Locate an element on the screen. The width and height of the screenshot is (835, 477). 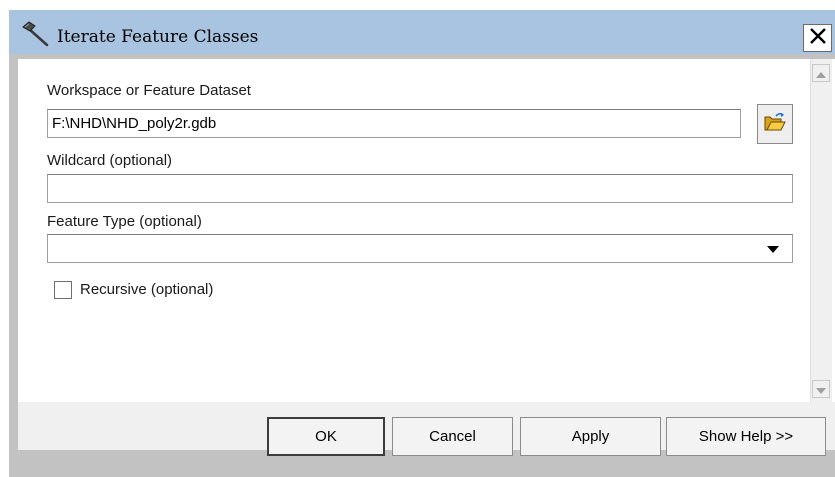
wildcard-input is located at coordinates (420, 188).